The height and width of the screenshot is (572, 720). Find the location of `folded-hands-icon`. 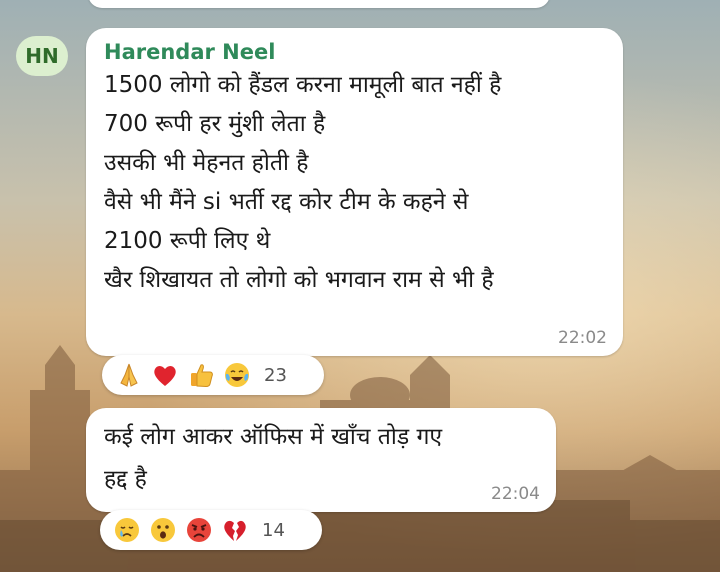

folded-hands-icon is located at coordinates (129, 375).